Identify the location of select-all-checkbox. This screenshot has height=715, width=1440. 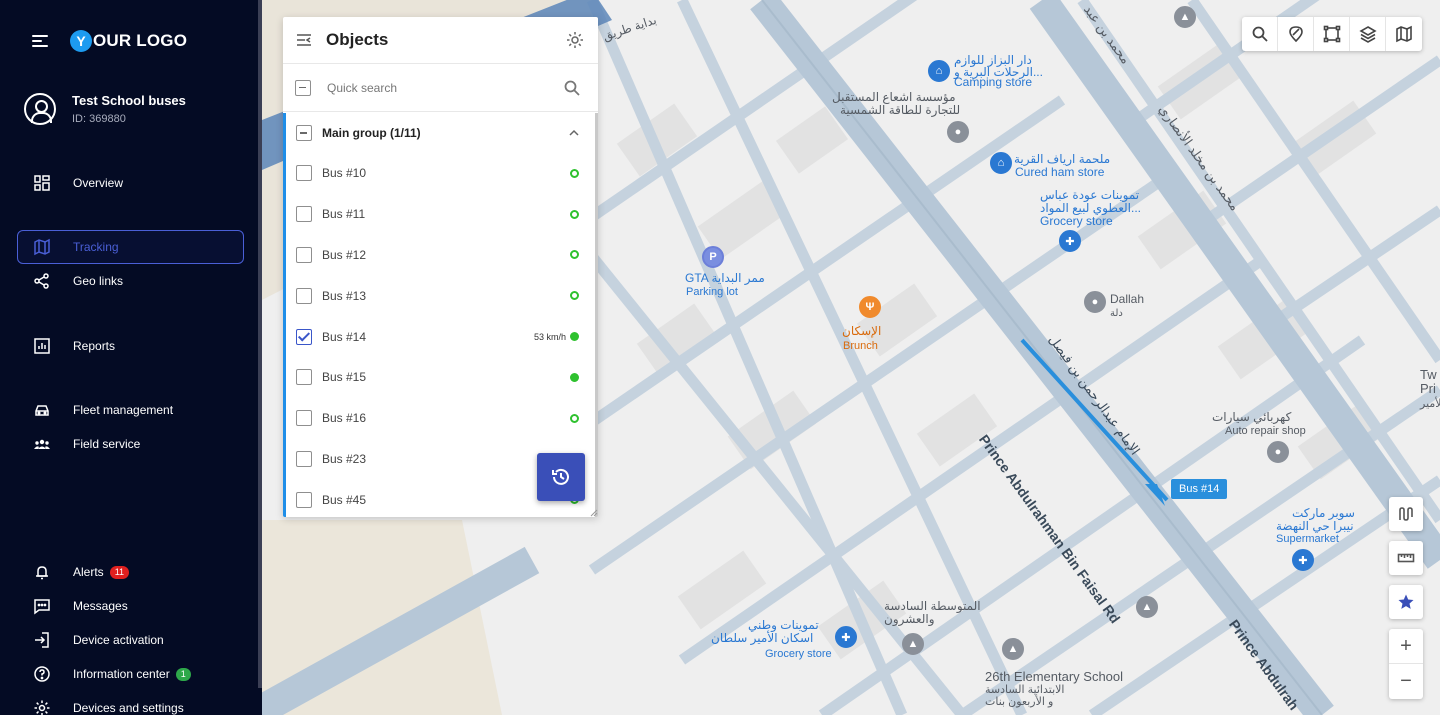
(303, 87).